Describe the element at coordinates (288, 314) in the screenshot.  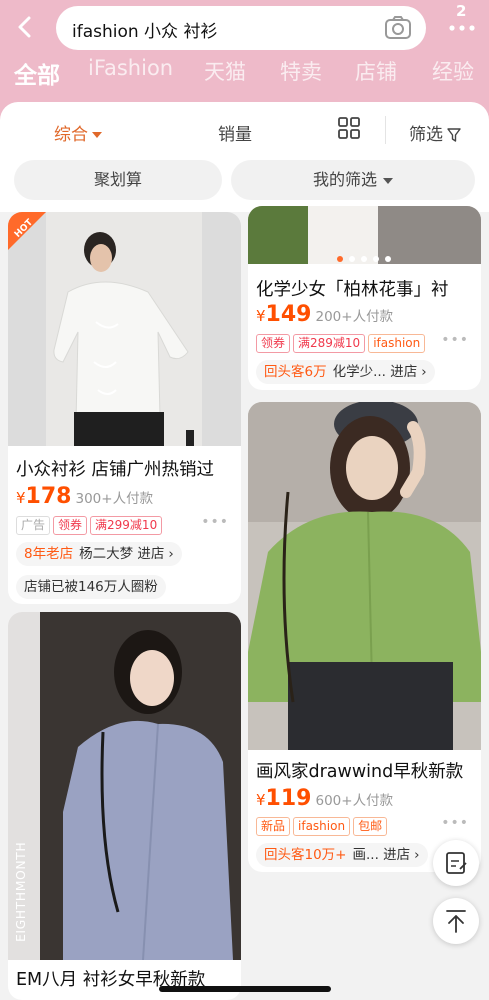
I see `product-price: 149` at that location.